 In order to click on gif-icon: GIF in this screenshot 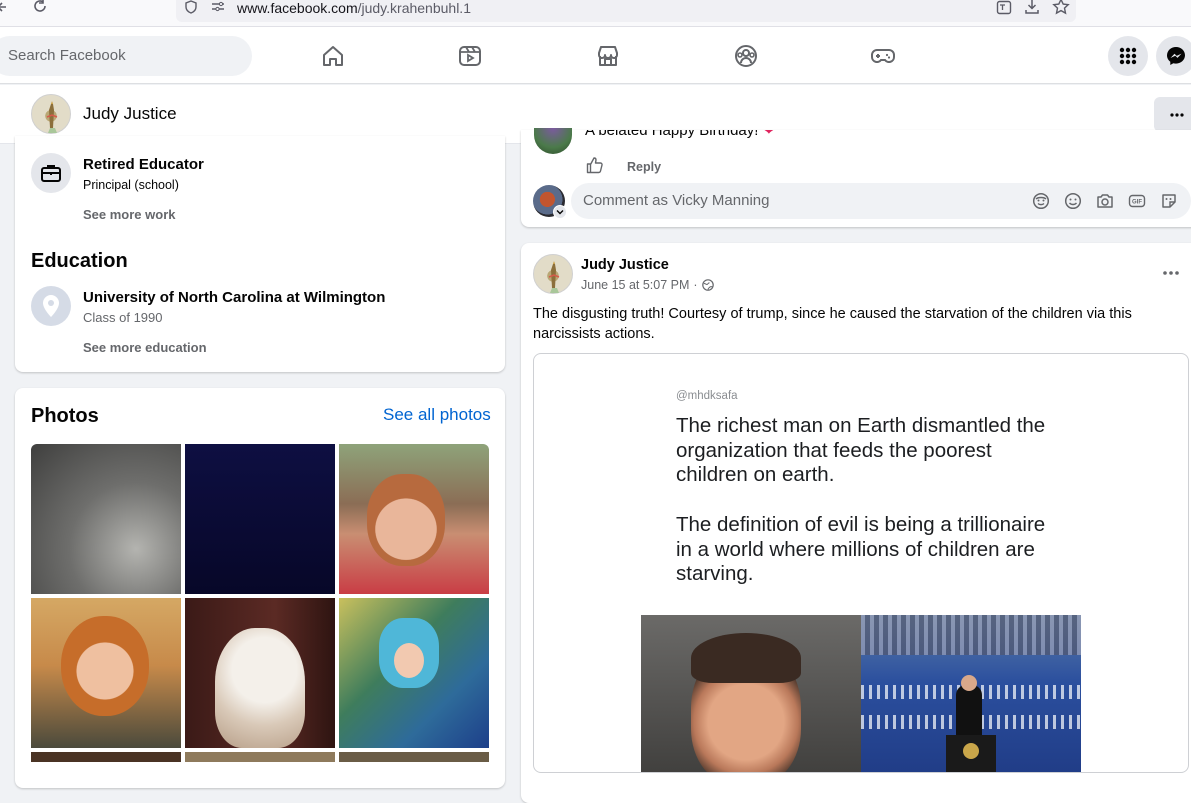, I will do `click(1137, 201)`.